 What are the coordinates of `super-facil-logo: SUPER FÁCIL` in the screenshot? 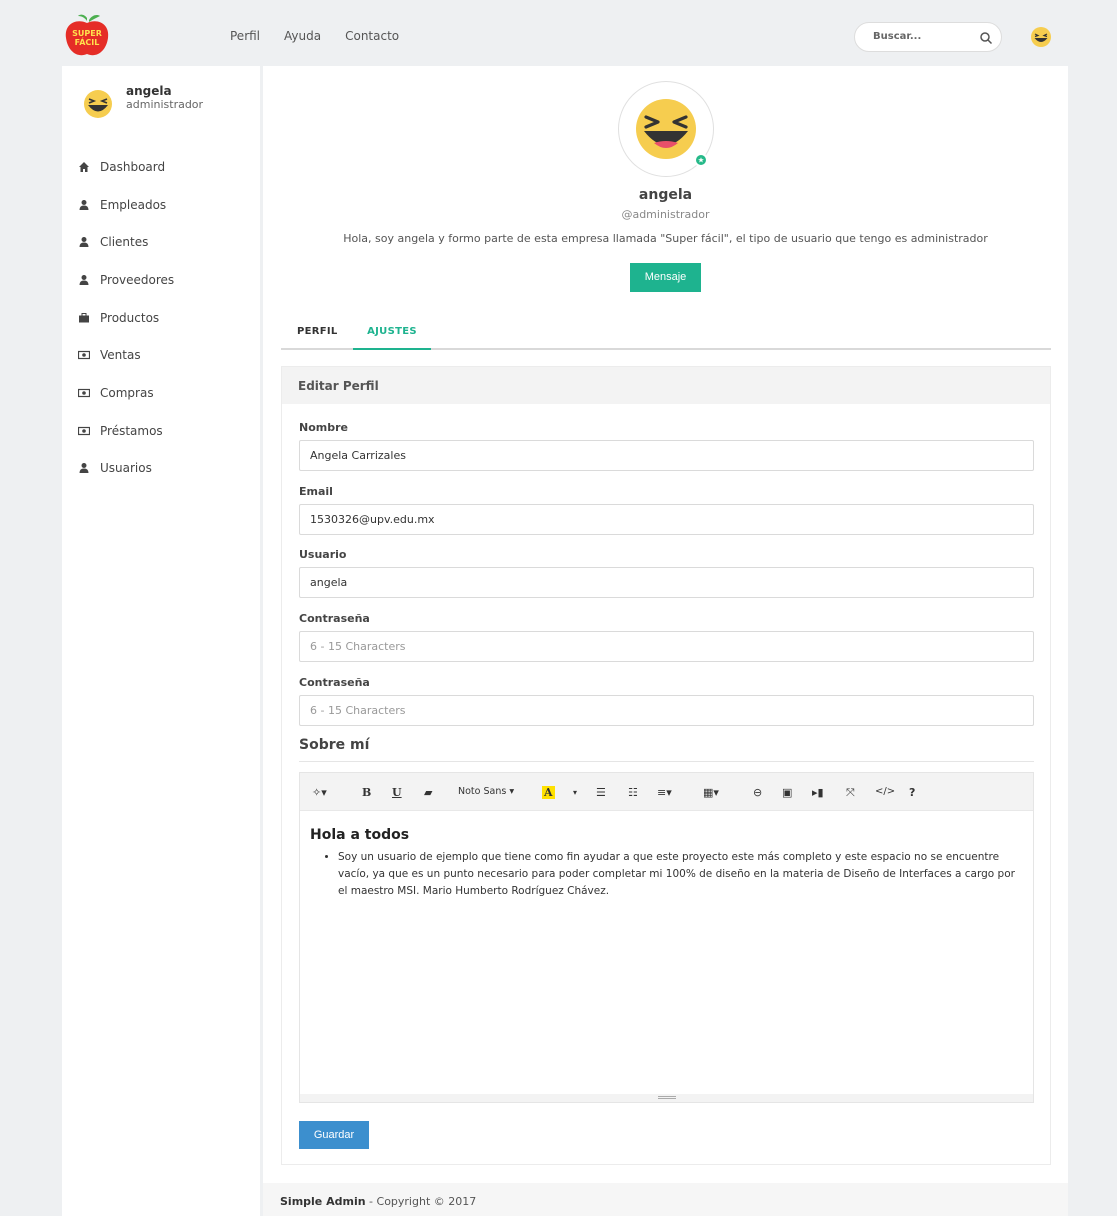 It's located at (87, 36).